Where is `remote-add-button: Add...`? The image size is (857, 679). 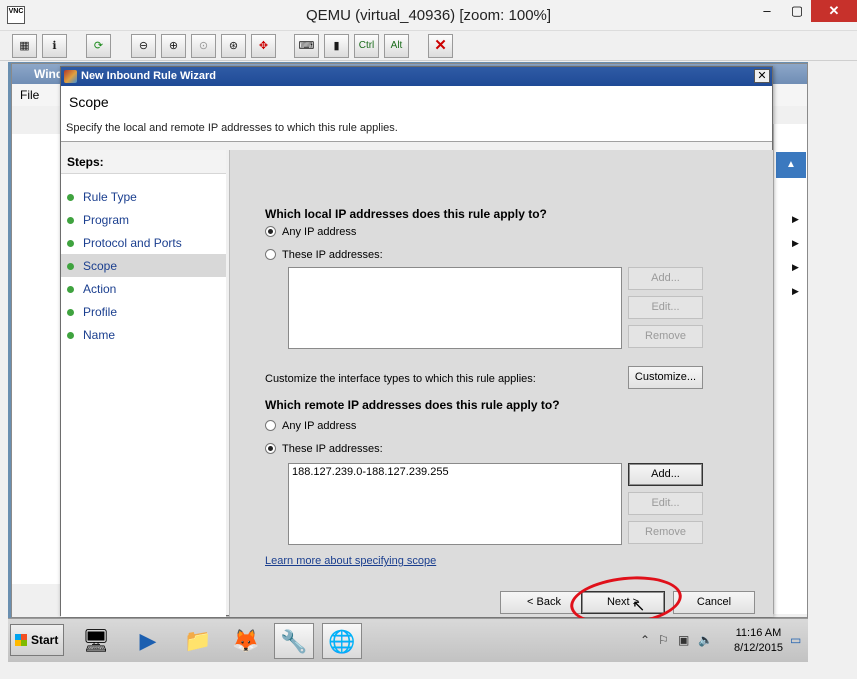 remote-add-button: Add... is located at coordinates (665, 474).